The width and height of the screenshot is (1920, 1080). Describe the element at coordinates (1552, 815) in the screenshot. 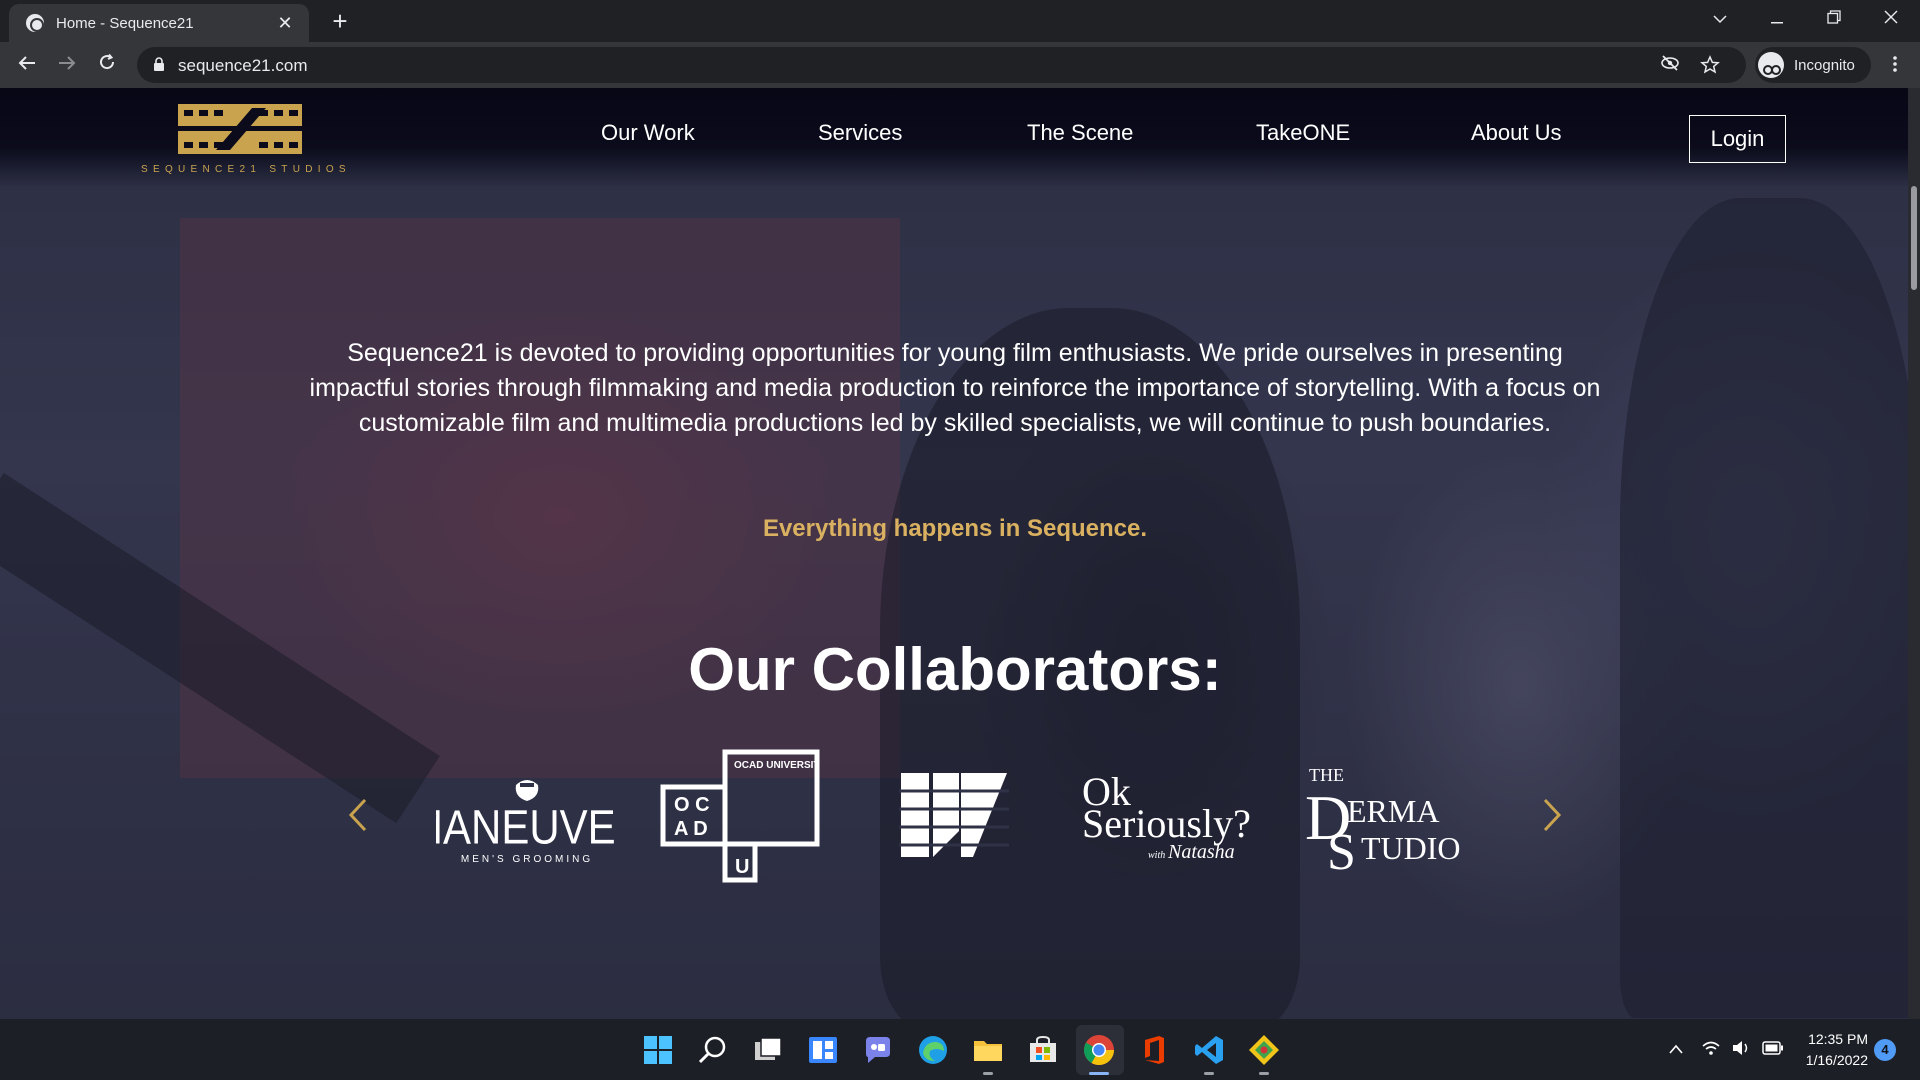

I see `carousel-next-arrow-icon` at that location.